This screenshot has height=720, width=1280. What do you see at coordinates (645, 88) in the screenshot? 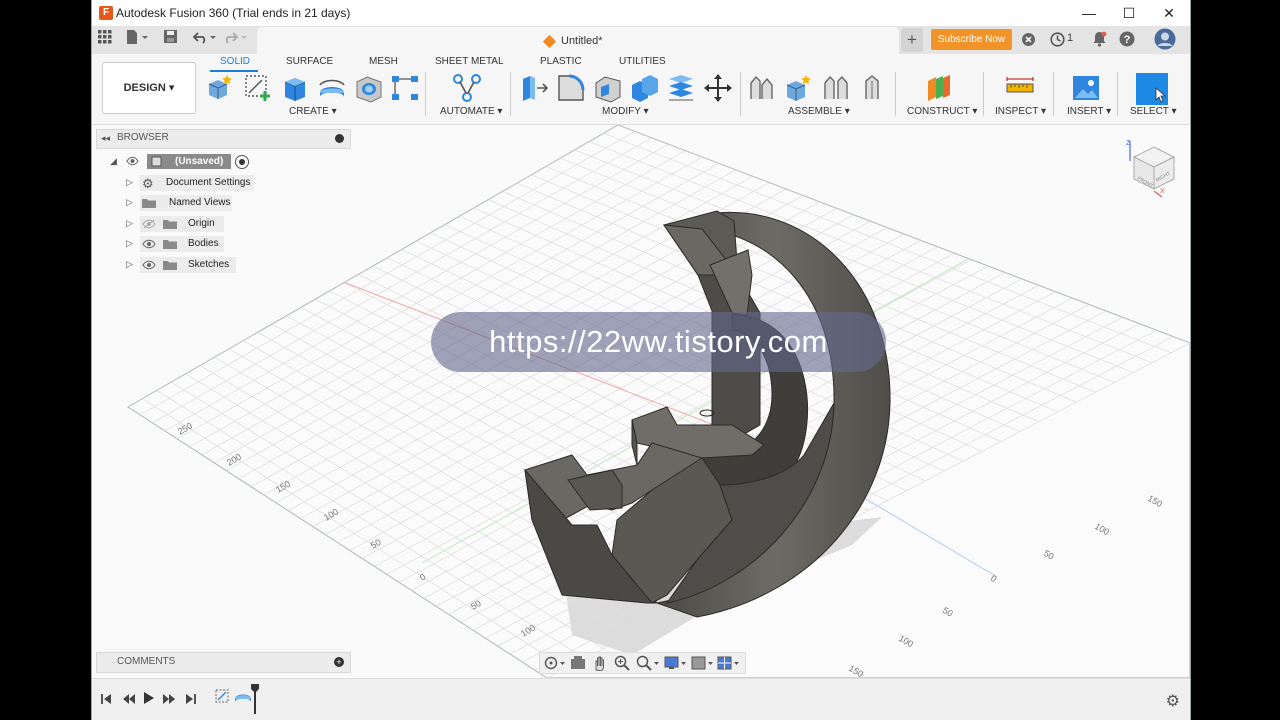
I see `combine-icon` at bounding box center [645, 88].